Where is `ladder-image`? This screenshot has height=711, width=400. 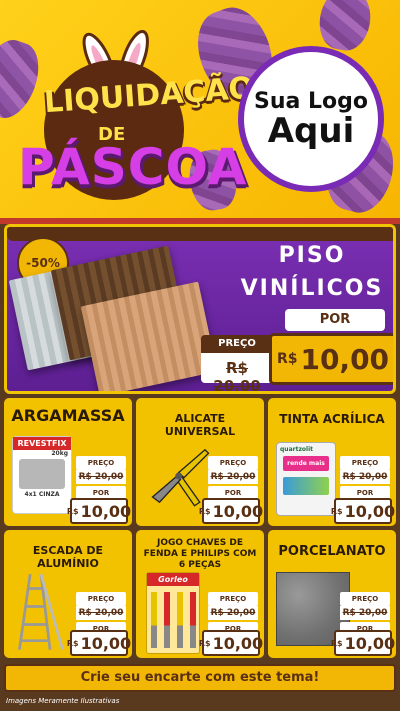 ladder-image is located at coordinates (41, 612).